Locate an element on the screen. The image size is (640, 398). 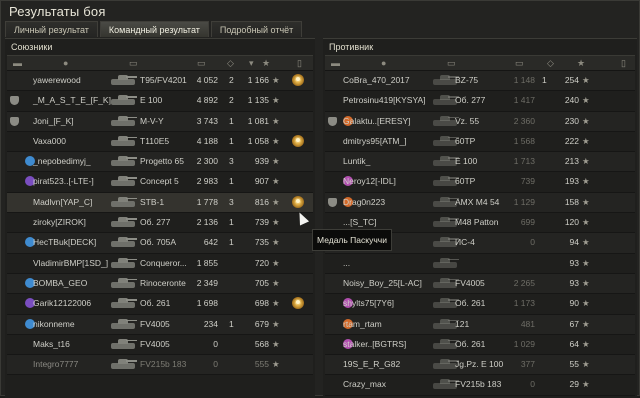
xp-value: 222 is located at coordinates (571, 140).